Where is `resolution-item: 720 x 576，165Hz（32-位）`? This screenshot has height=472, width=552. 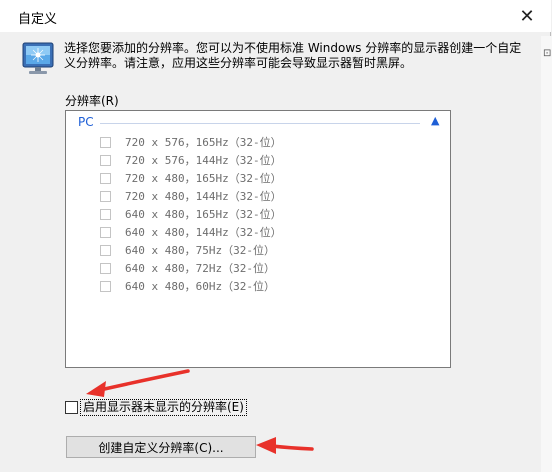 resolution-item: 720 x 576，165Hz（32-位） is located at coordinates (191, 142).